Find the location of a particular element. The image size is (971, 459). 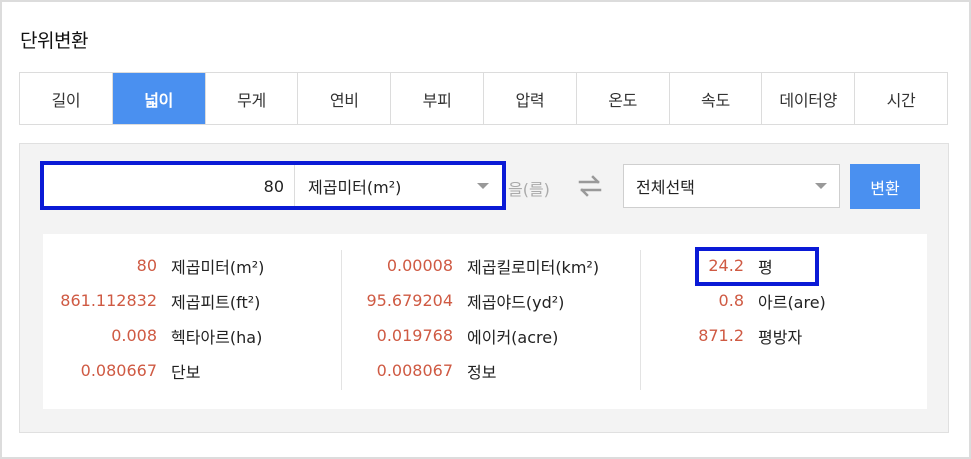

result-value: 861.112832 is located at coordinates (108, 300).